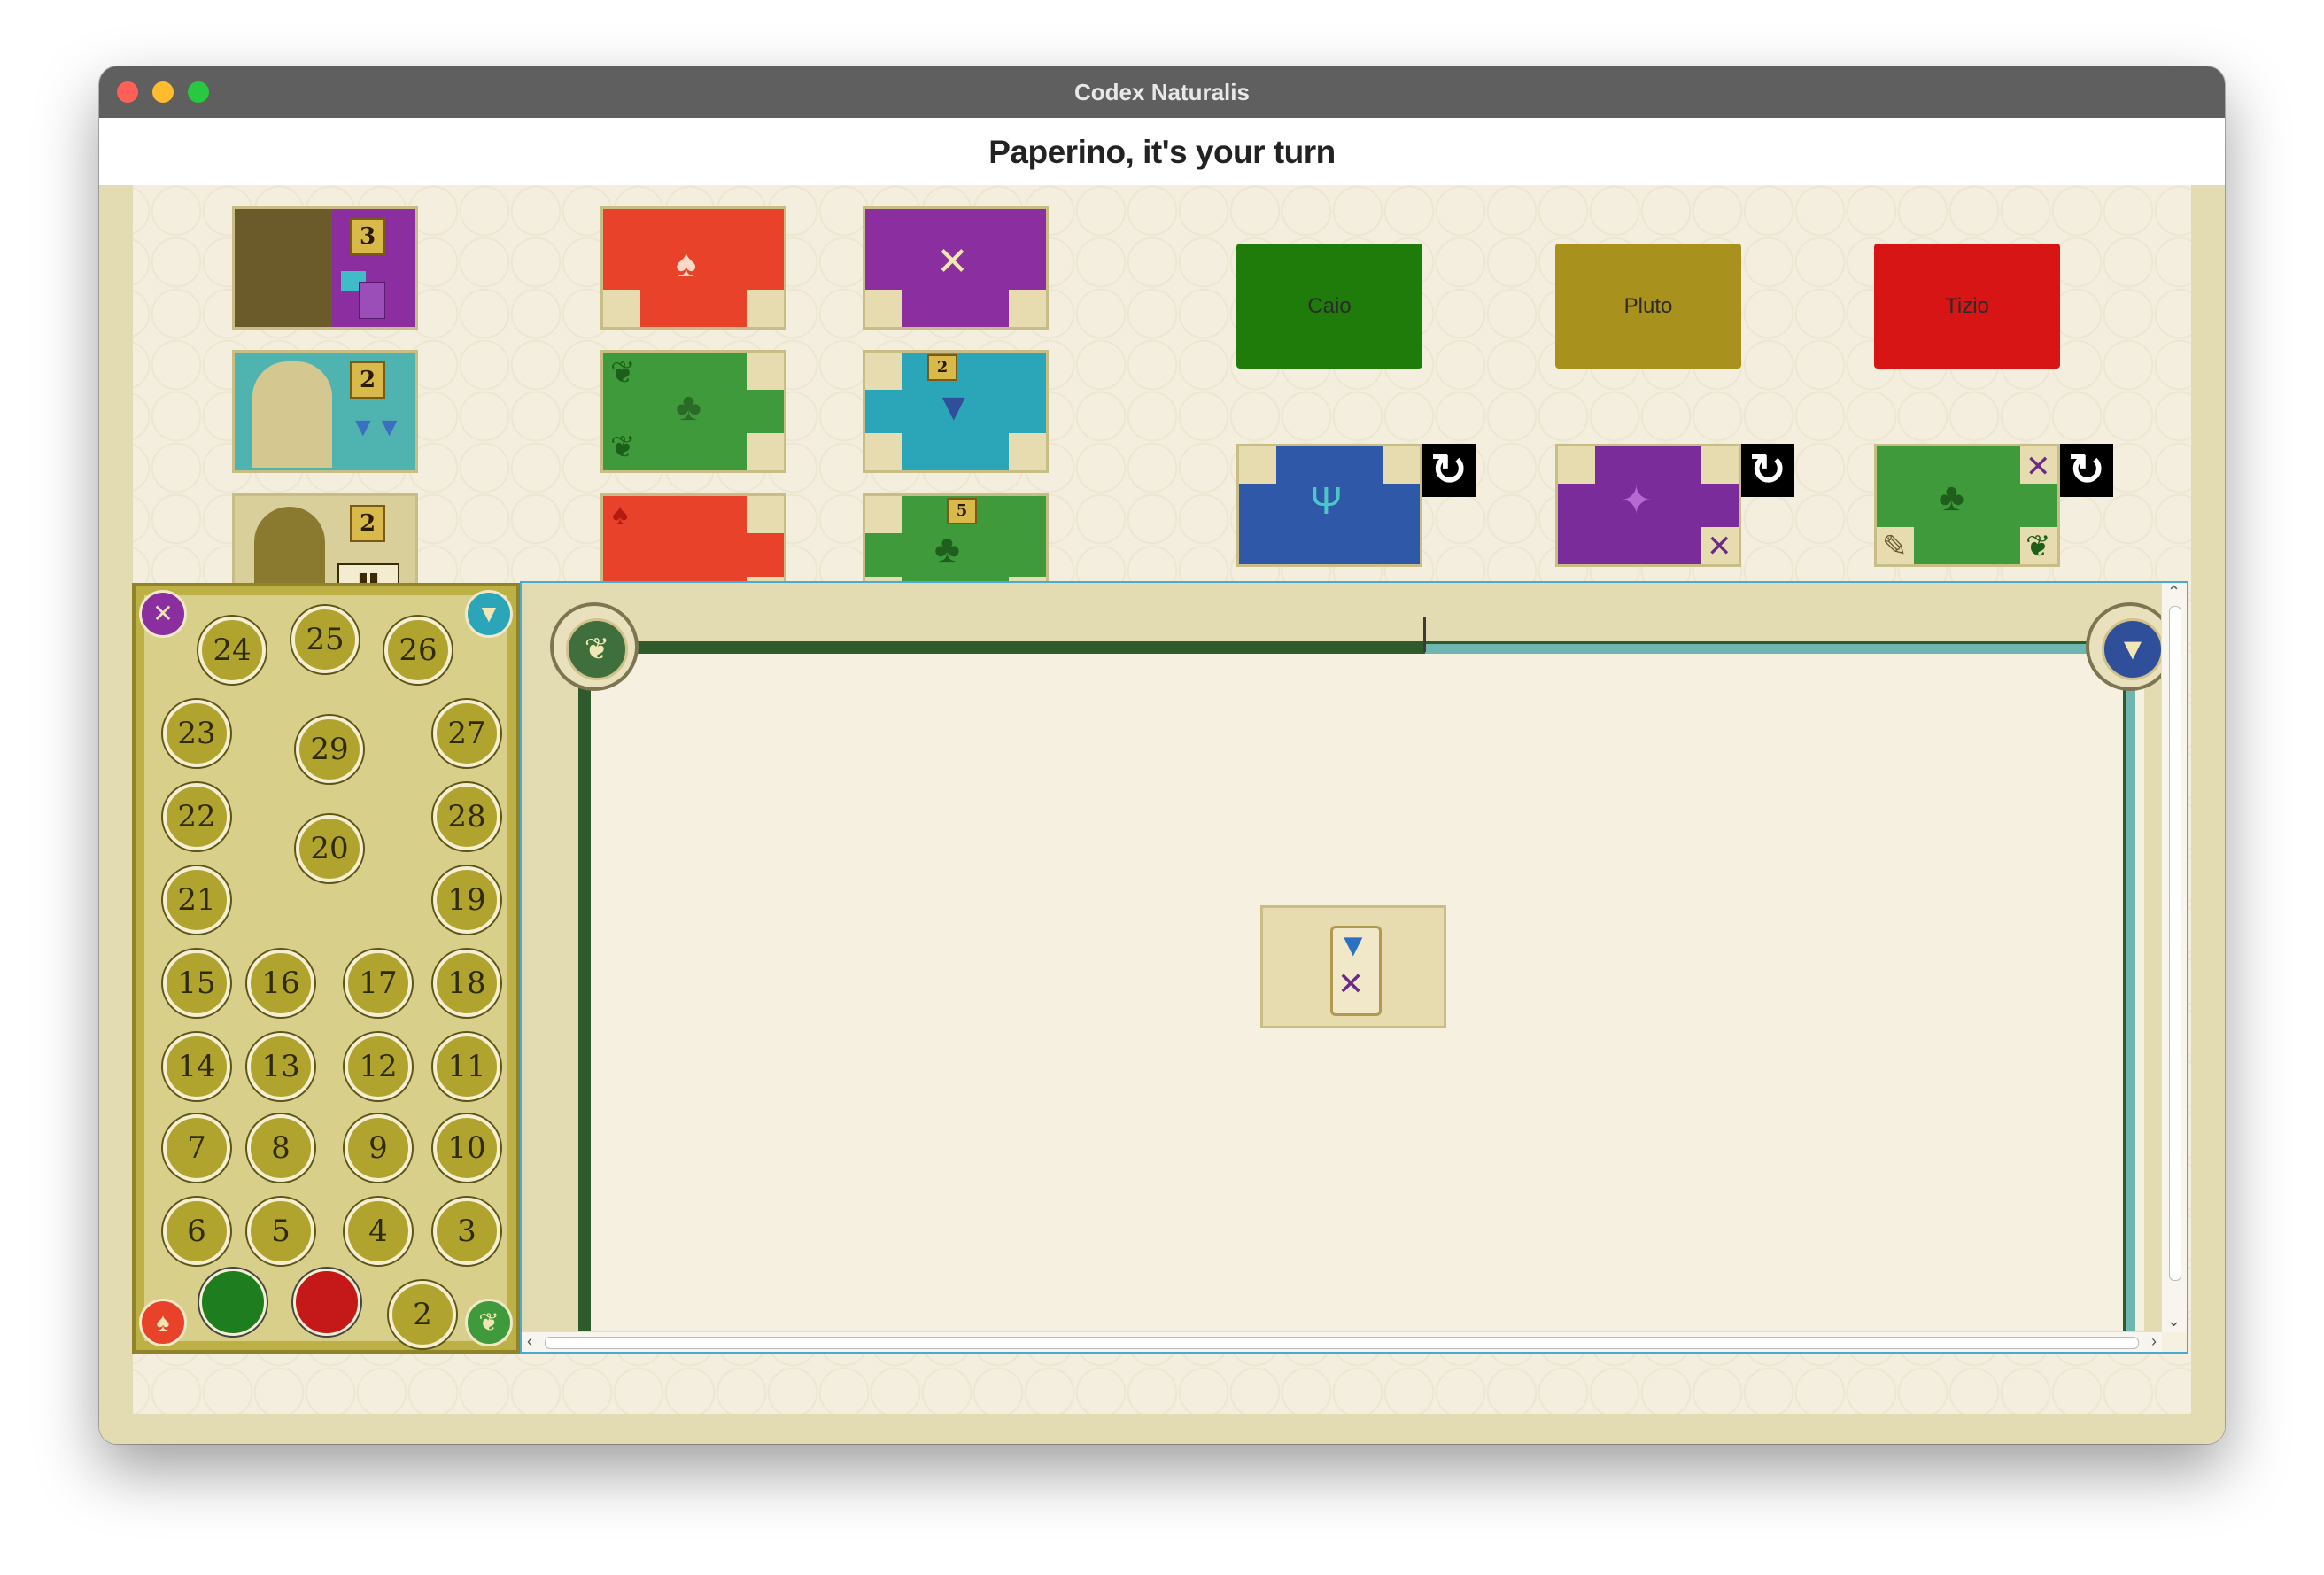  I want to click on window-title: Codex Naturalis, so click(1162, 92).